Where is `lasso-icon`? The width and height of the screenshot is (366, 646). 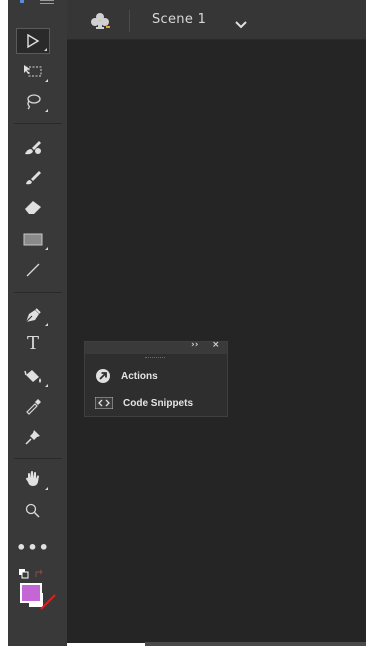 lasso-icon is located at coordinates (34, 102).